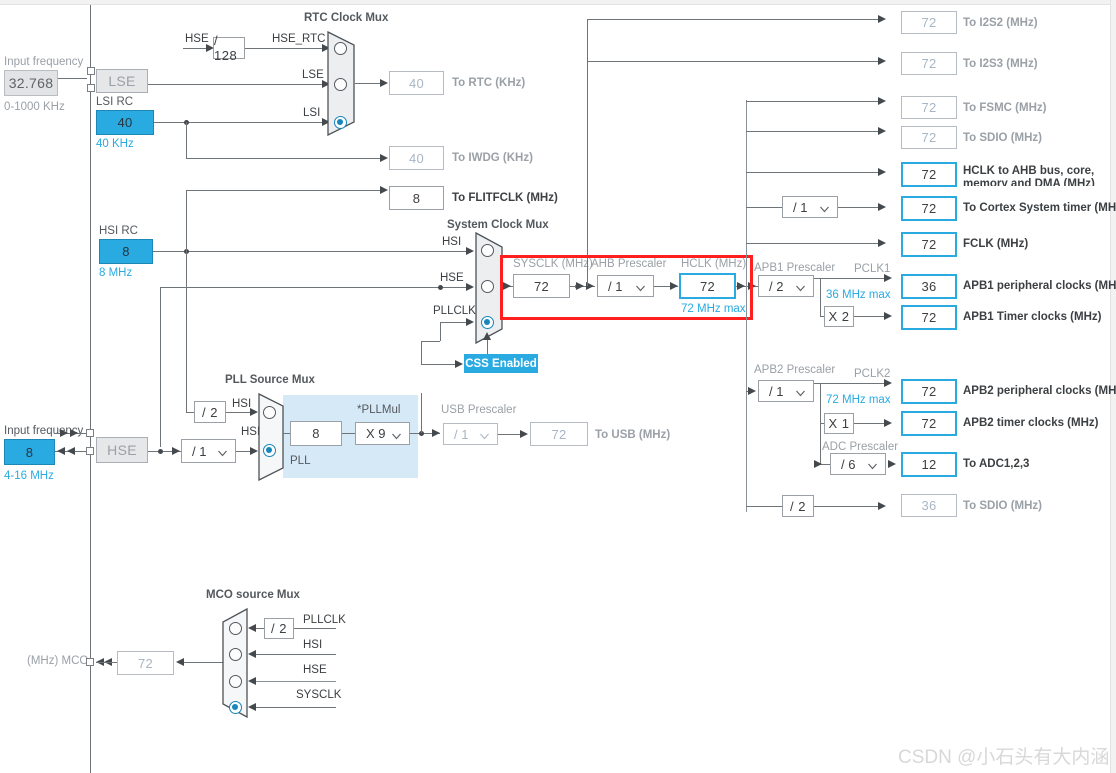 This screenshot has height=773, width=1116. What do you see at coordinates (31, 83) in the screenshot?
I see `lse-input-frequency-field: 32.768` at bounding box center [31, 83].